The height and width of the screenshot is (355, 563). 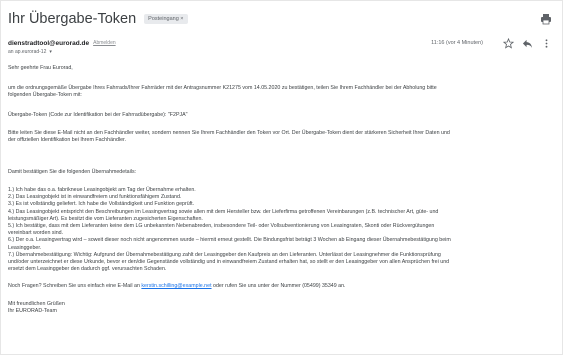 What do you see at coordinates (40, 68) in the screenshot?
I see `greeting: Sehr geehrte Frau Eurorad,` at bounding box center [40, 68].